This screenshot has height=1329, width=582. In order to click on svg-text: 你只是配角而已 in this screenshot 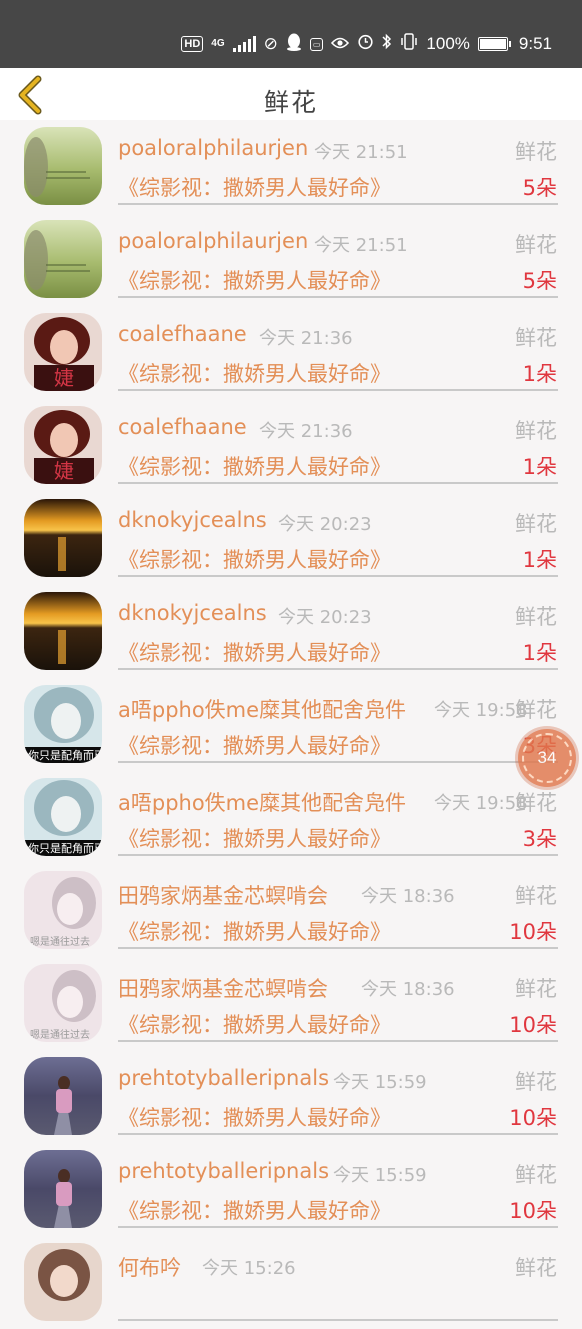, I will do `click(65, 755)`.